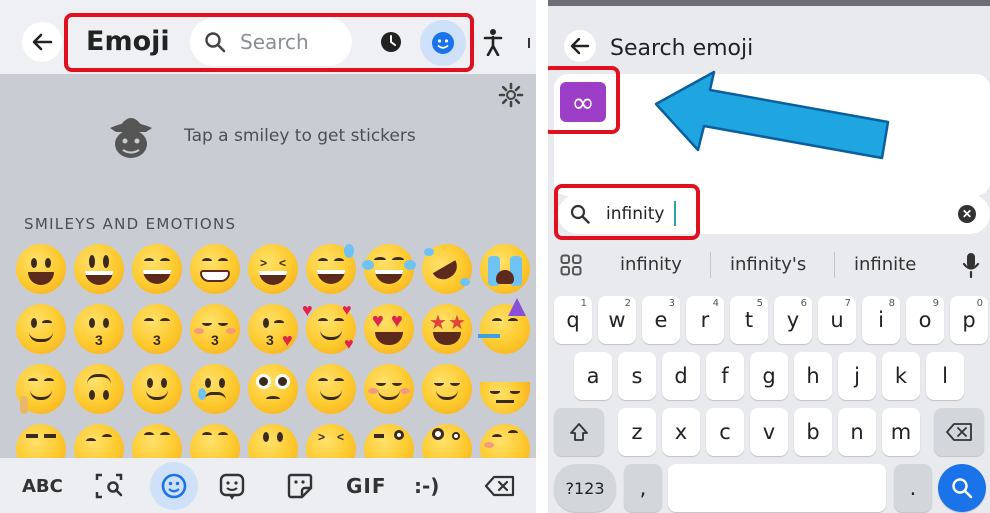 The image size is (990, 513). I want to click on search-action-key, so click(962, 488).